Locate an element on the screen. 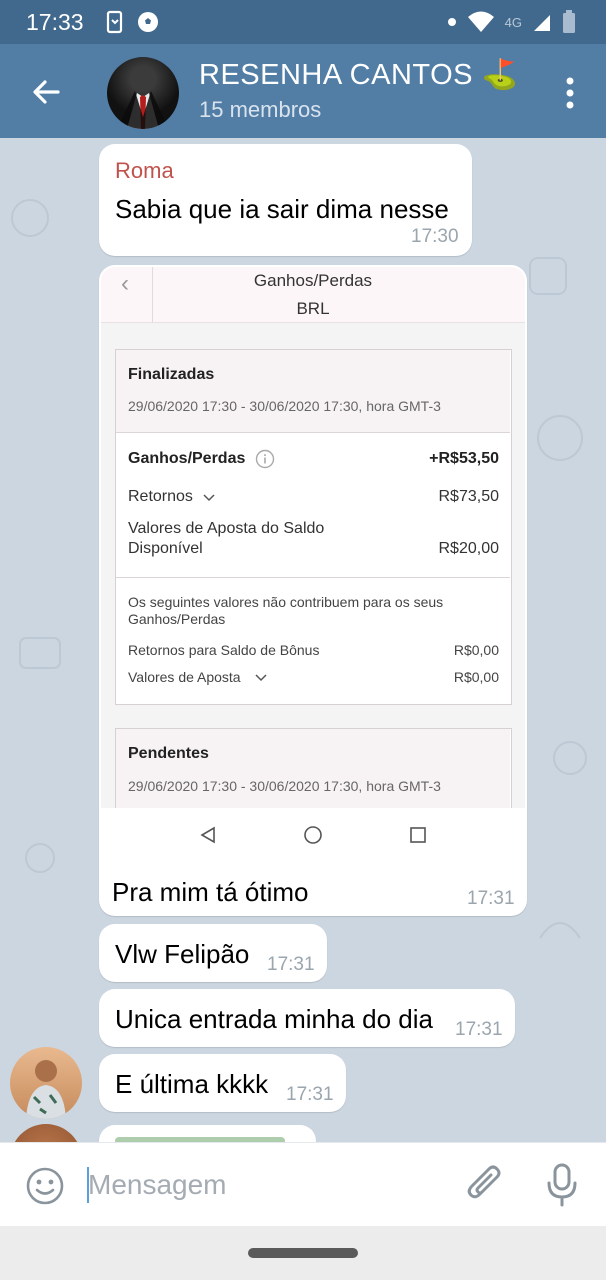 Image resolution: width=606 pixels, height=1280 pixels. message-sender: Roma is located at coordinates (144, 171).